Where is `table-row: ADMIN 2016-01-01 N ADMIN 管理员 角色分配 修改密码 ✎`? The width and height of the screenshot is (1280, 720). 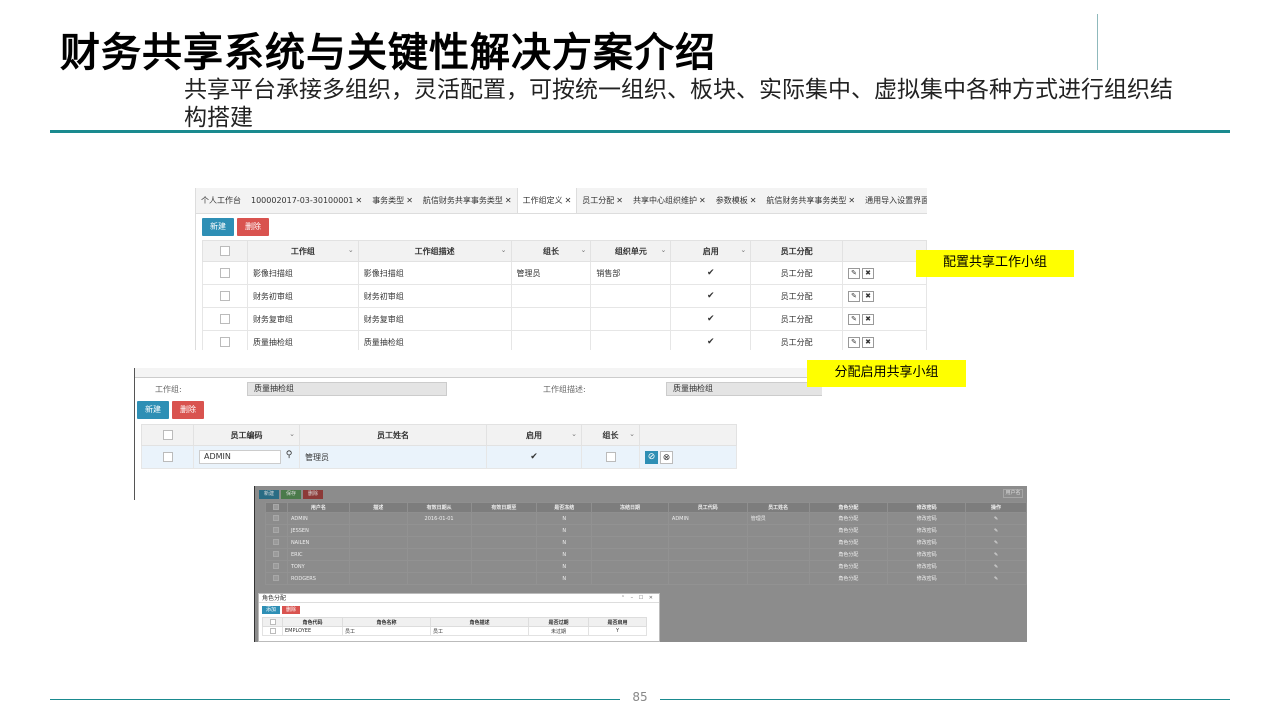 table-row: ADMIN 2016-01-01 N ADMIN 管理员 角色分配 修改密码 ✎ is located at coordinates (646, 518).